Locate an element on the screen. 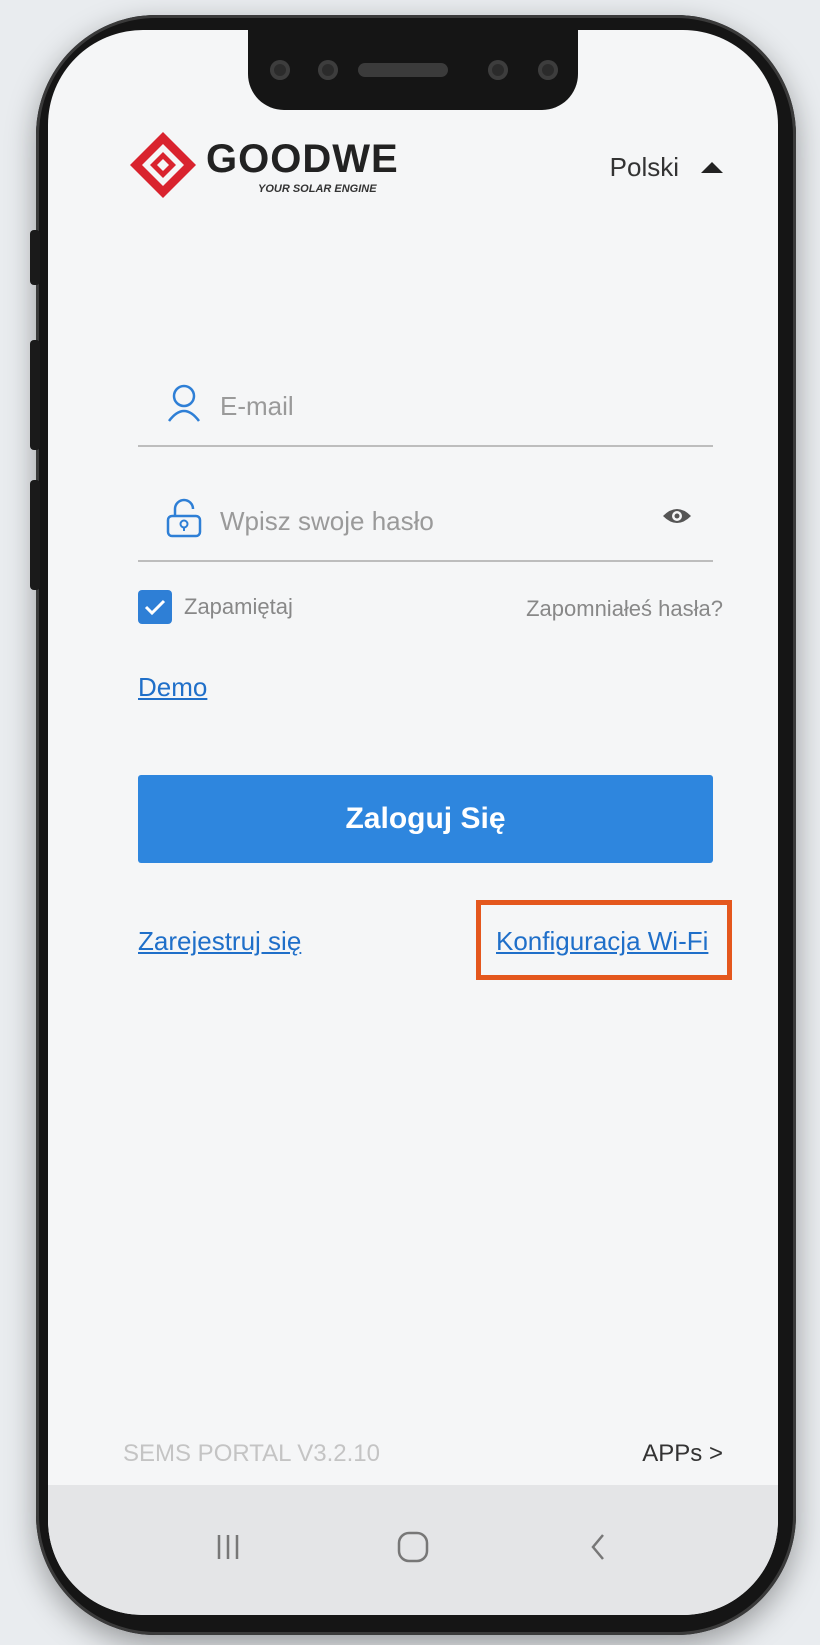  home-icon is located at coordinates (413, 1547).